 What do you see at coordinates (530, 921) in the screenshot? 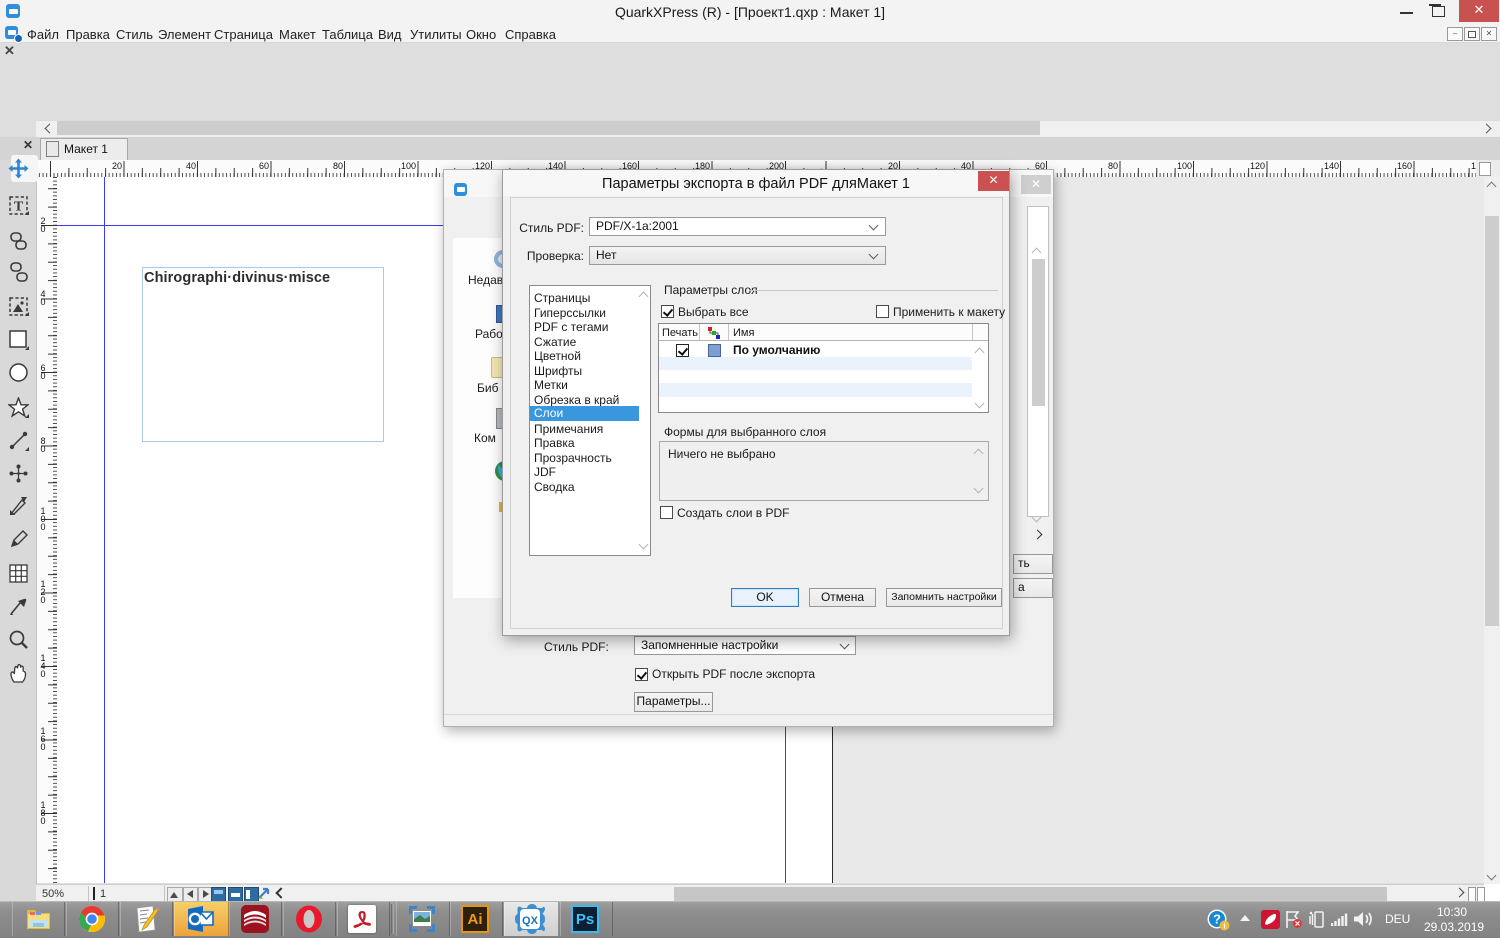
I see `svg-text: QX` at bounding box center [530, 921].